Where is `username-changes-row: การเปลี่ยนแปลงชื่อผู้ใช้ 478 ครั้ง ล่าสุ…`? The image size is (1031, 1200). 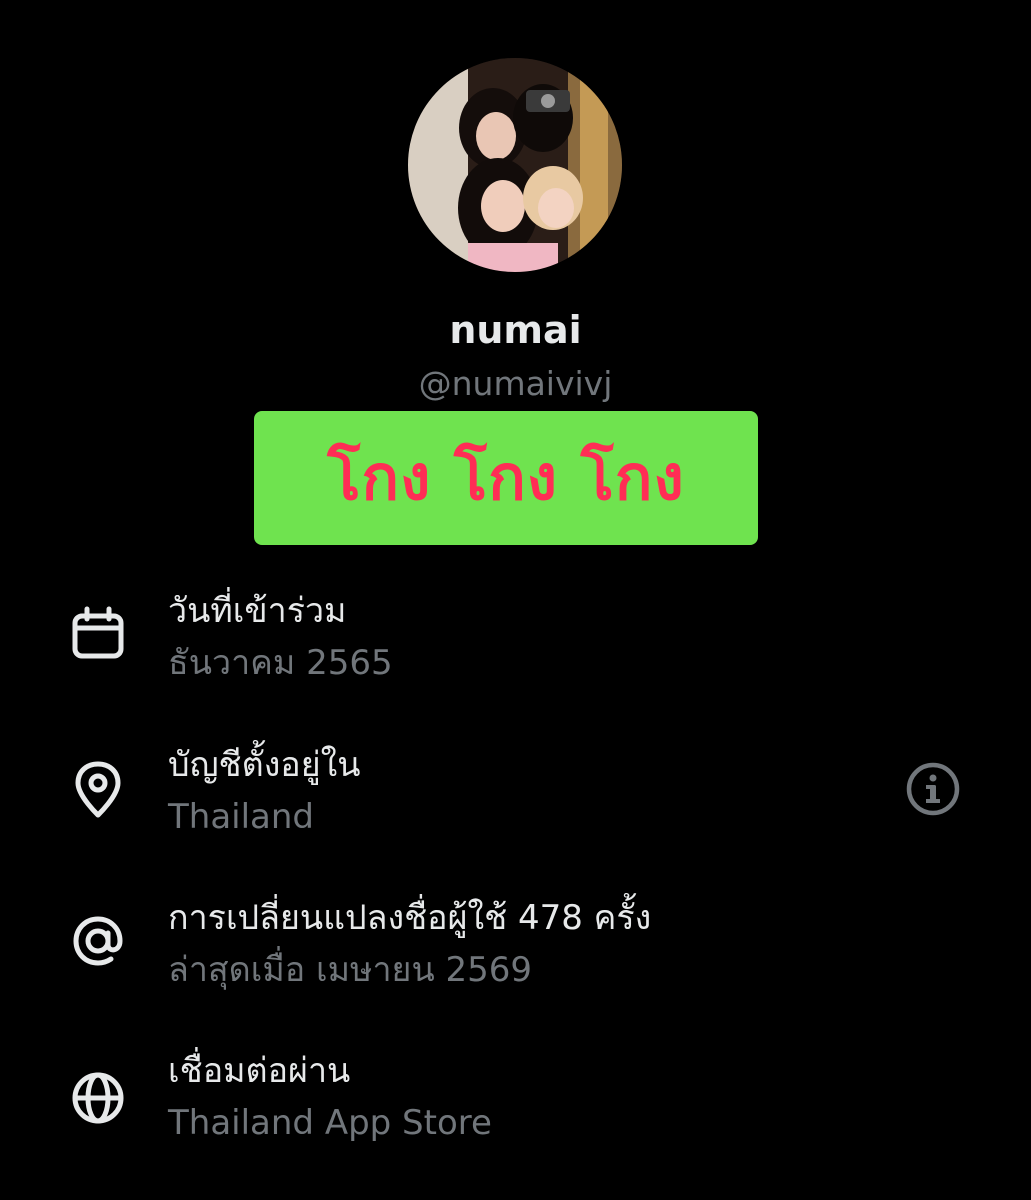 username-changes-row: การเปลี่ยนแปลงชื่อผู้ใช้ 478 ครั้ง ล่าสุ… is located at coordinates (515, 950).